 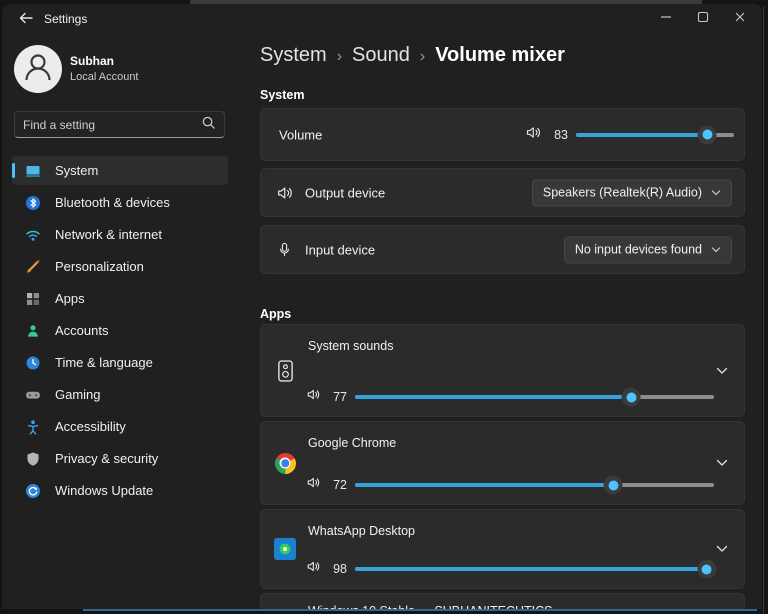 I want to click on app-name: Google Chrome, so click(x=352, y=443).